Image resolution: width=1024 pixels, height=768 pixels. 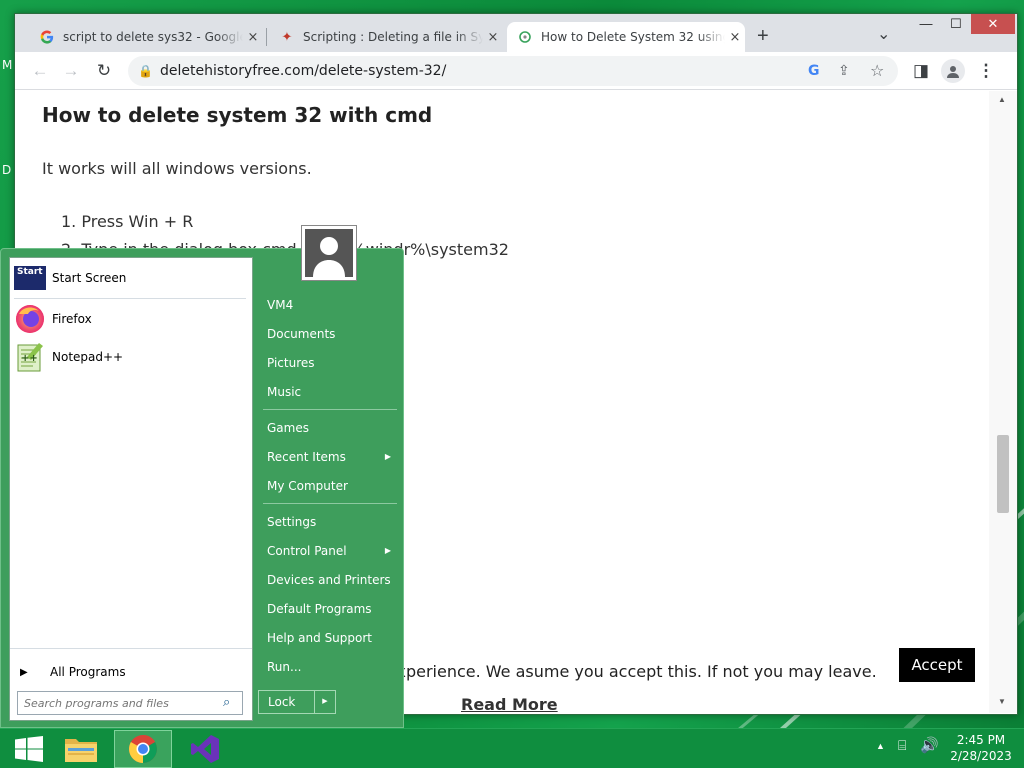 I want to click on firefox-icon, so click(x=30, y=319).